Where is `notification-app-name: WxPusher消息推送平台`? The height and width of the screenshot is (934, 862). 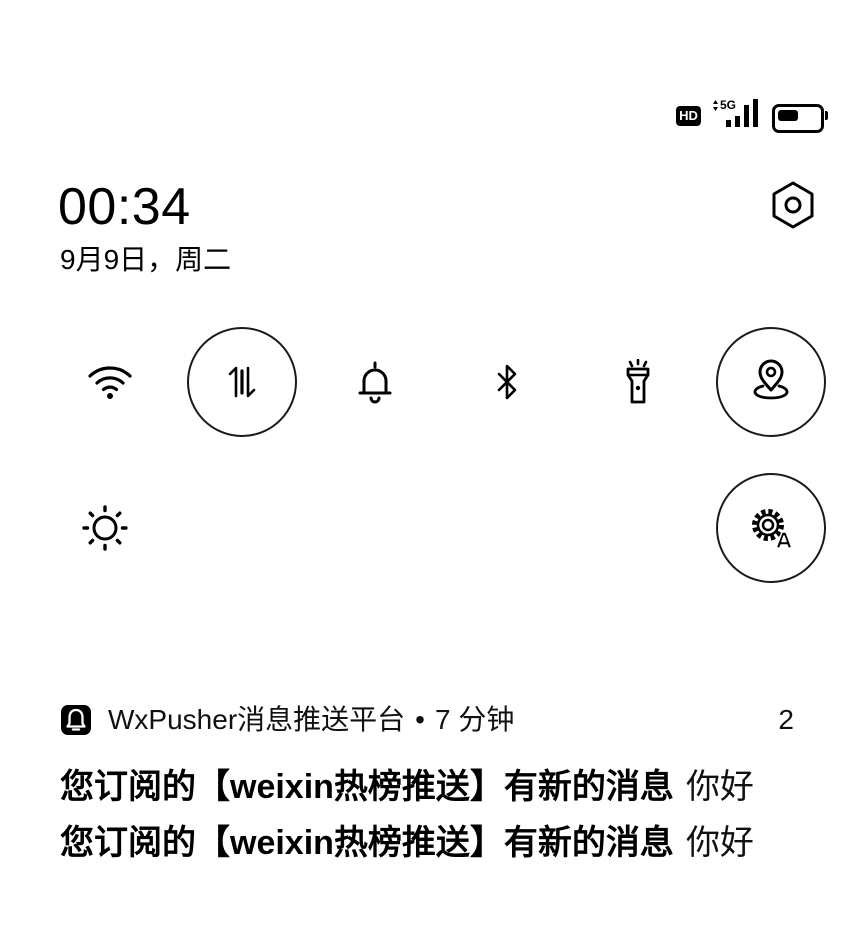 notification-app-name: WxPusher消息推送平台 is located at coordinates (257, 719).